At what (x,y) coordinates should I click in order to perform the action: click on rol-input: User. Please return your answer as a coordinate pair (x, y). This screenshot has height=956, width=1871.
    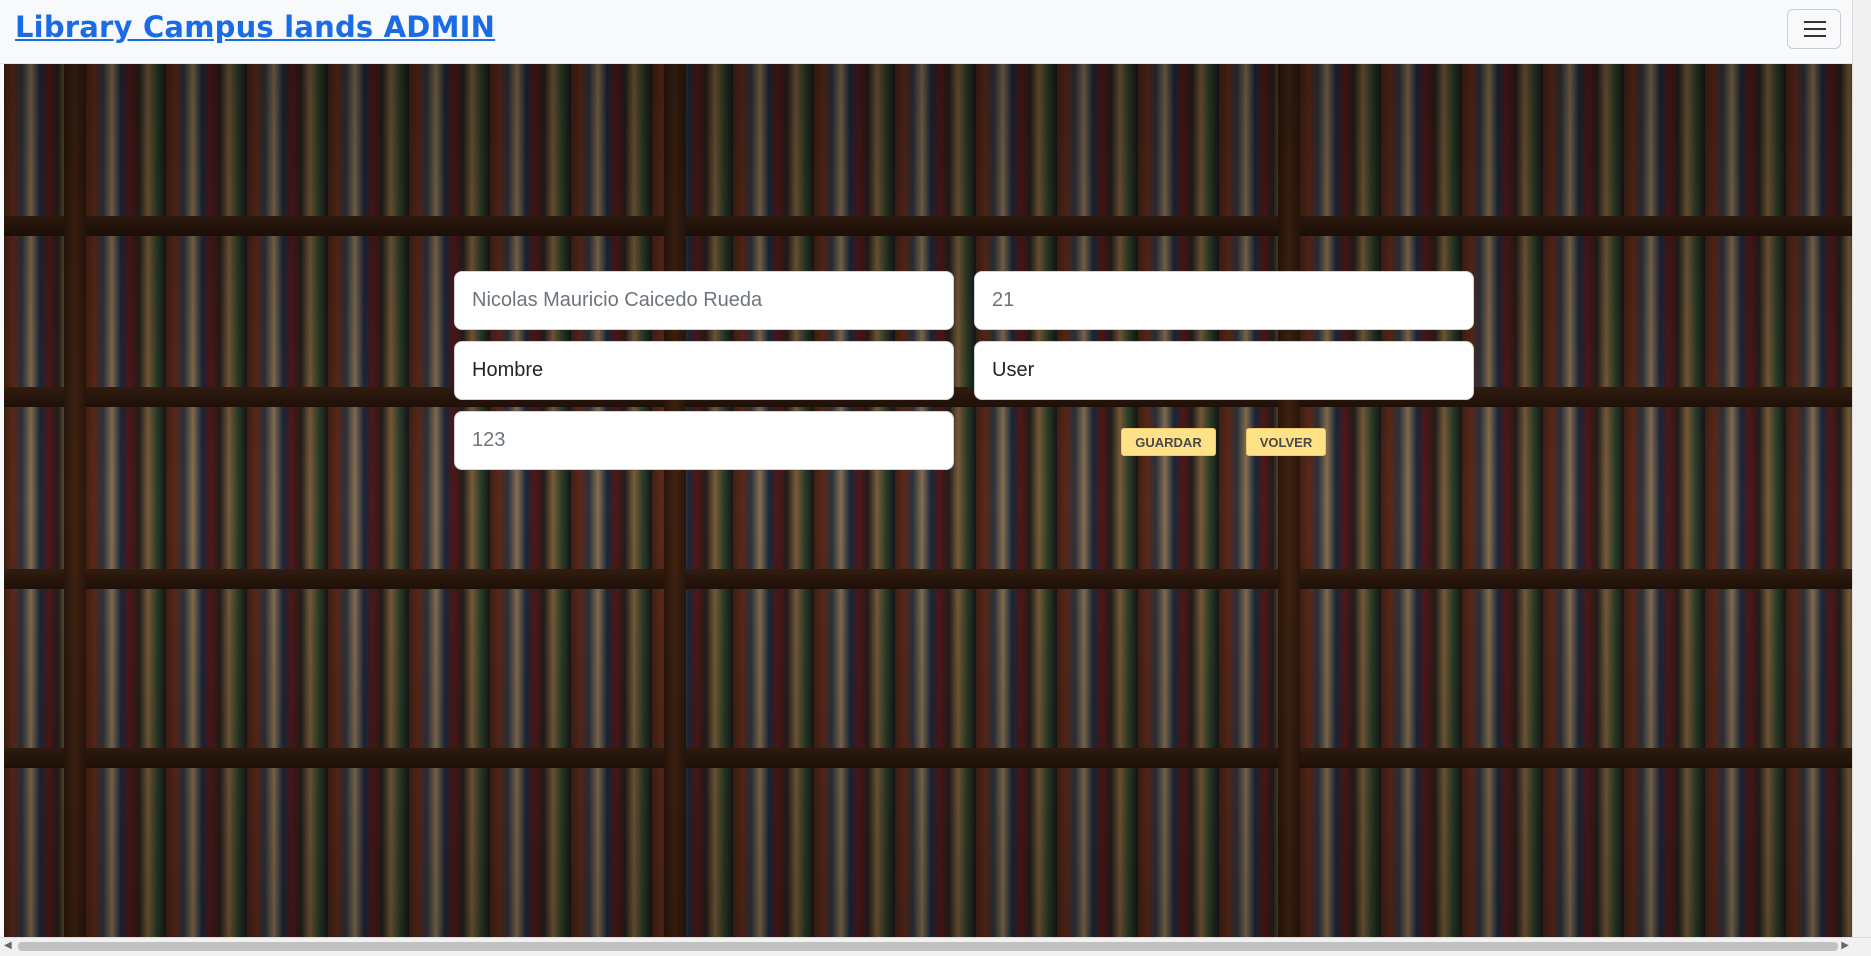
    Looking at the image, I should click on (1224, 370).